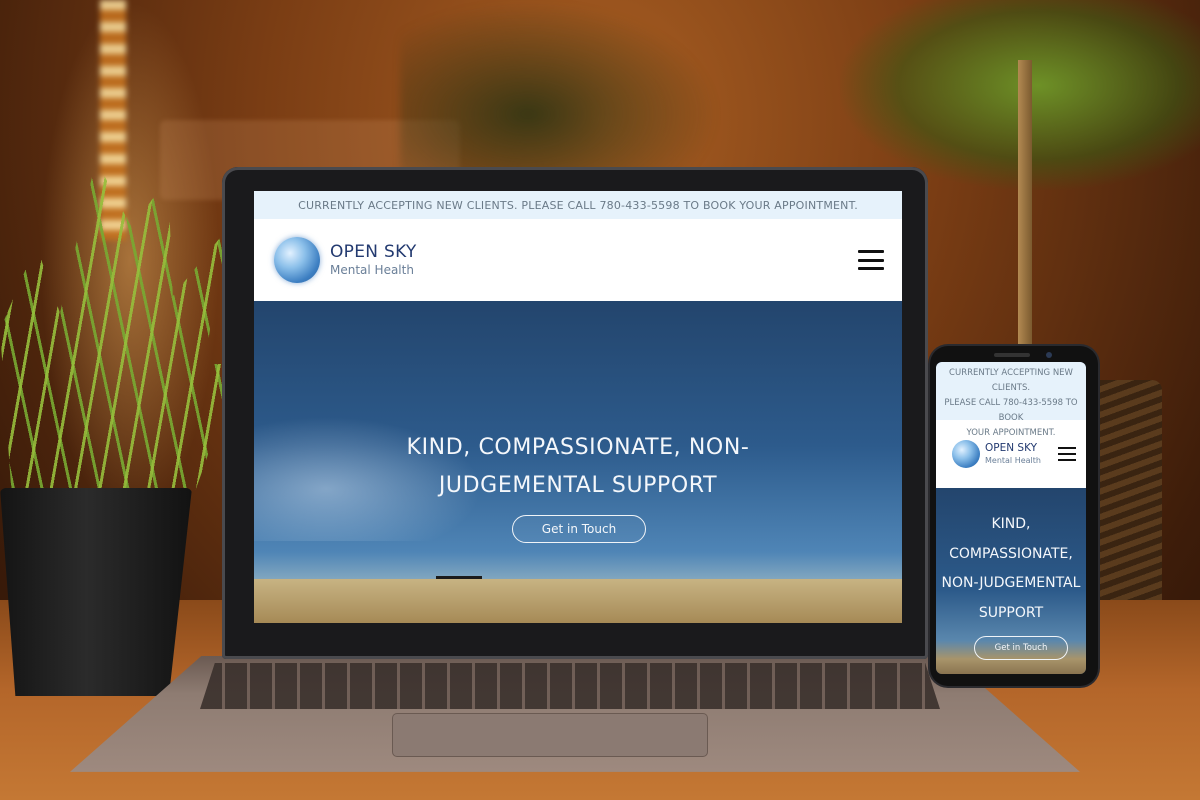 The image size is (1200, 800). I want to click on mobile-get-in-touch-button: Get in Touch, so click(1021, 648).